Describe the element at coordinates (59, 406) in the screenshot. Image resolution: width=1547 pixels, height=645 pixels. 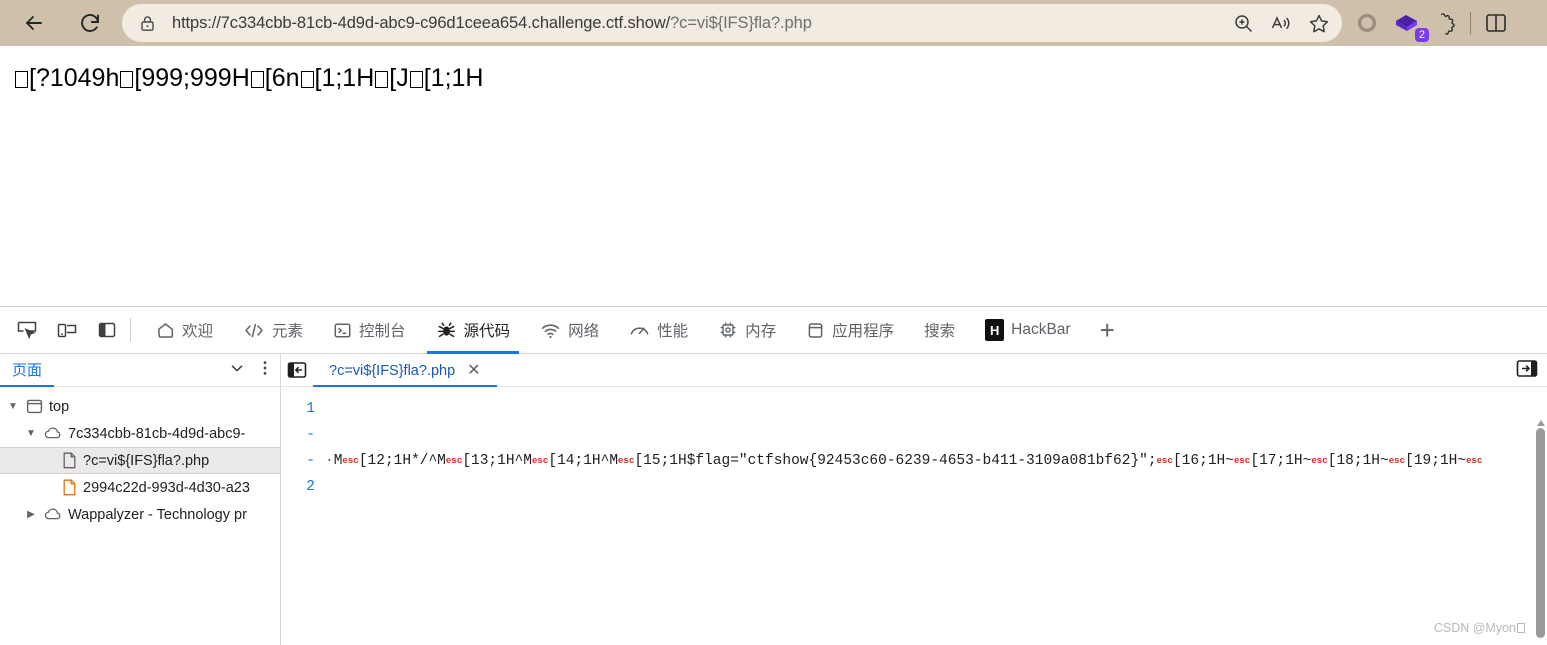
I see `file-tree-item-label: top` at that location.